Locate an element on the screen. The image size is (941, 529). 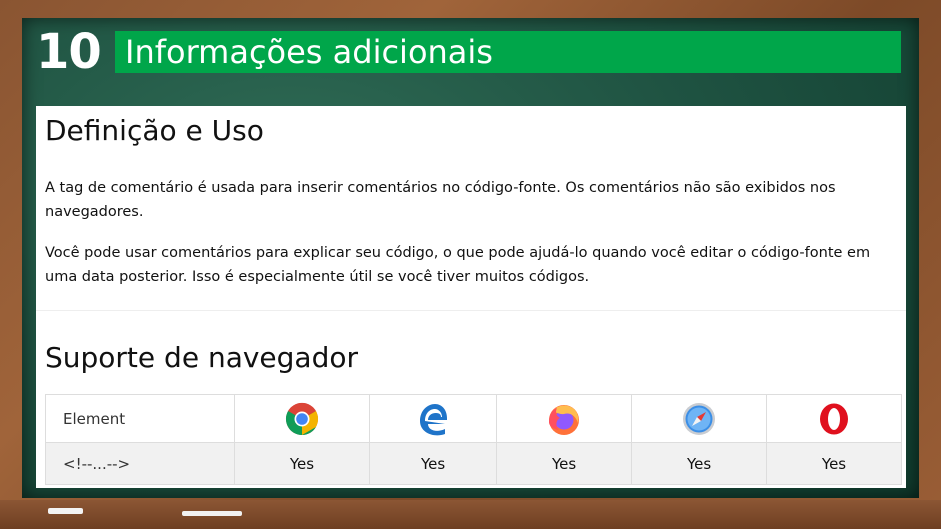
support-safari: Yes is located at coordinates (699, 463).